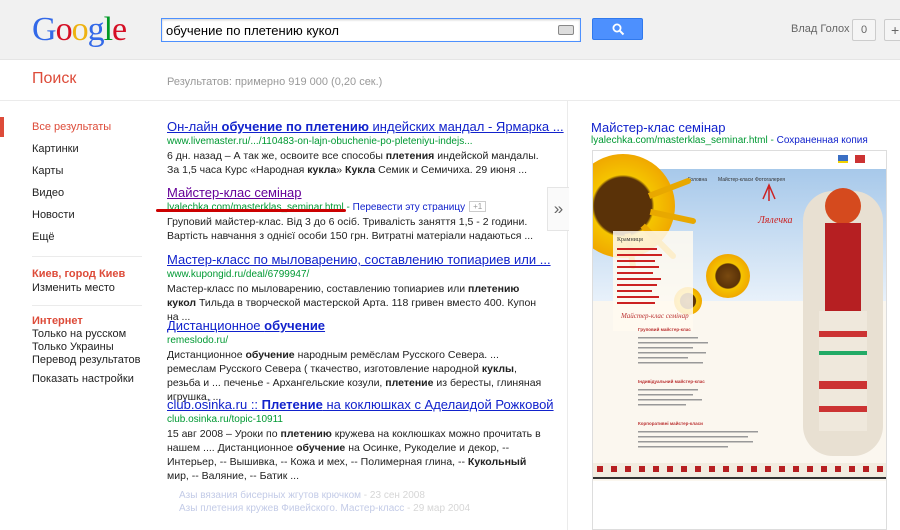  I want to click on nav-all-results: Все результаты, so click(71, 127).